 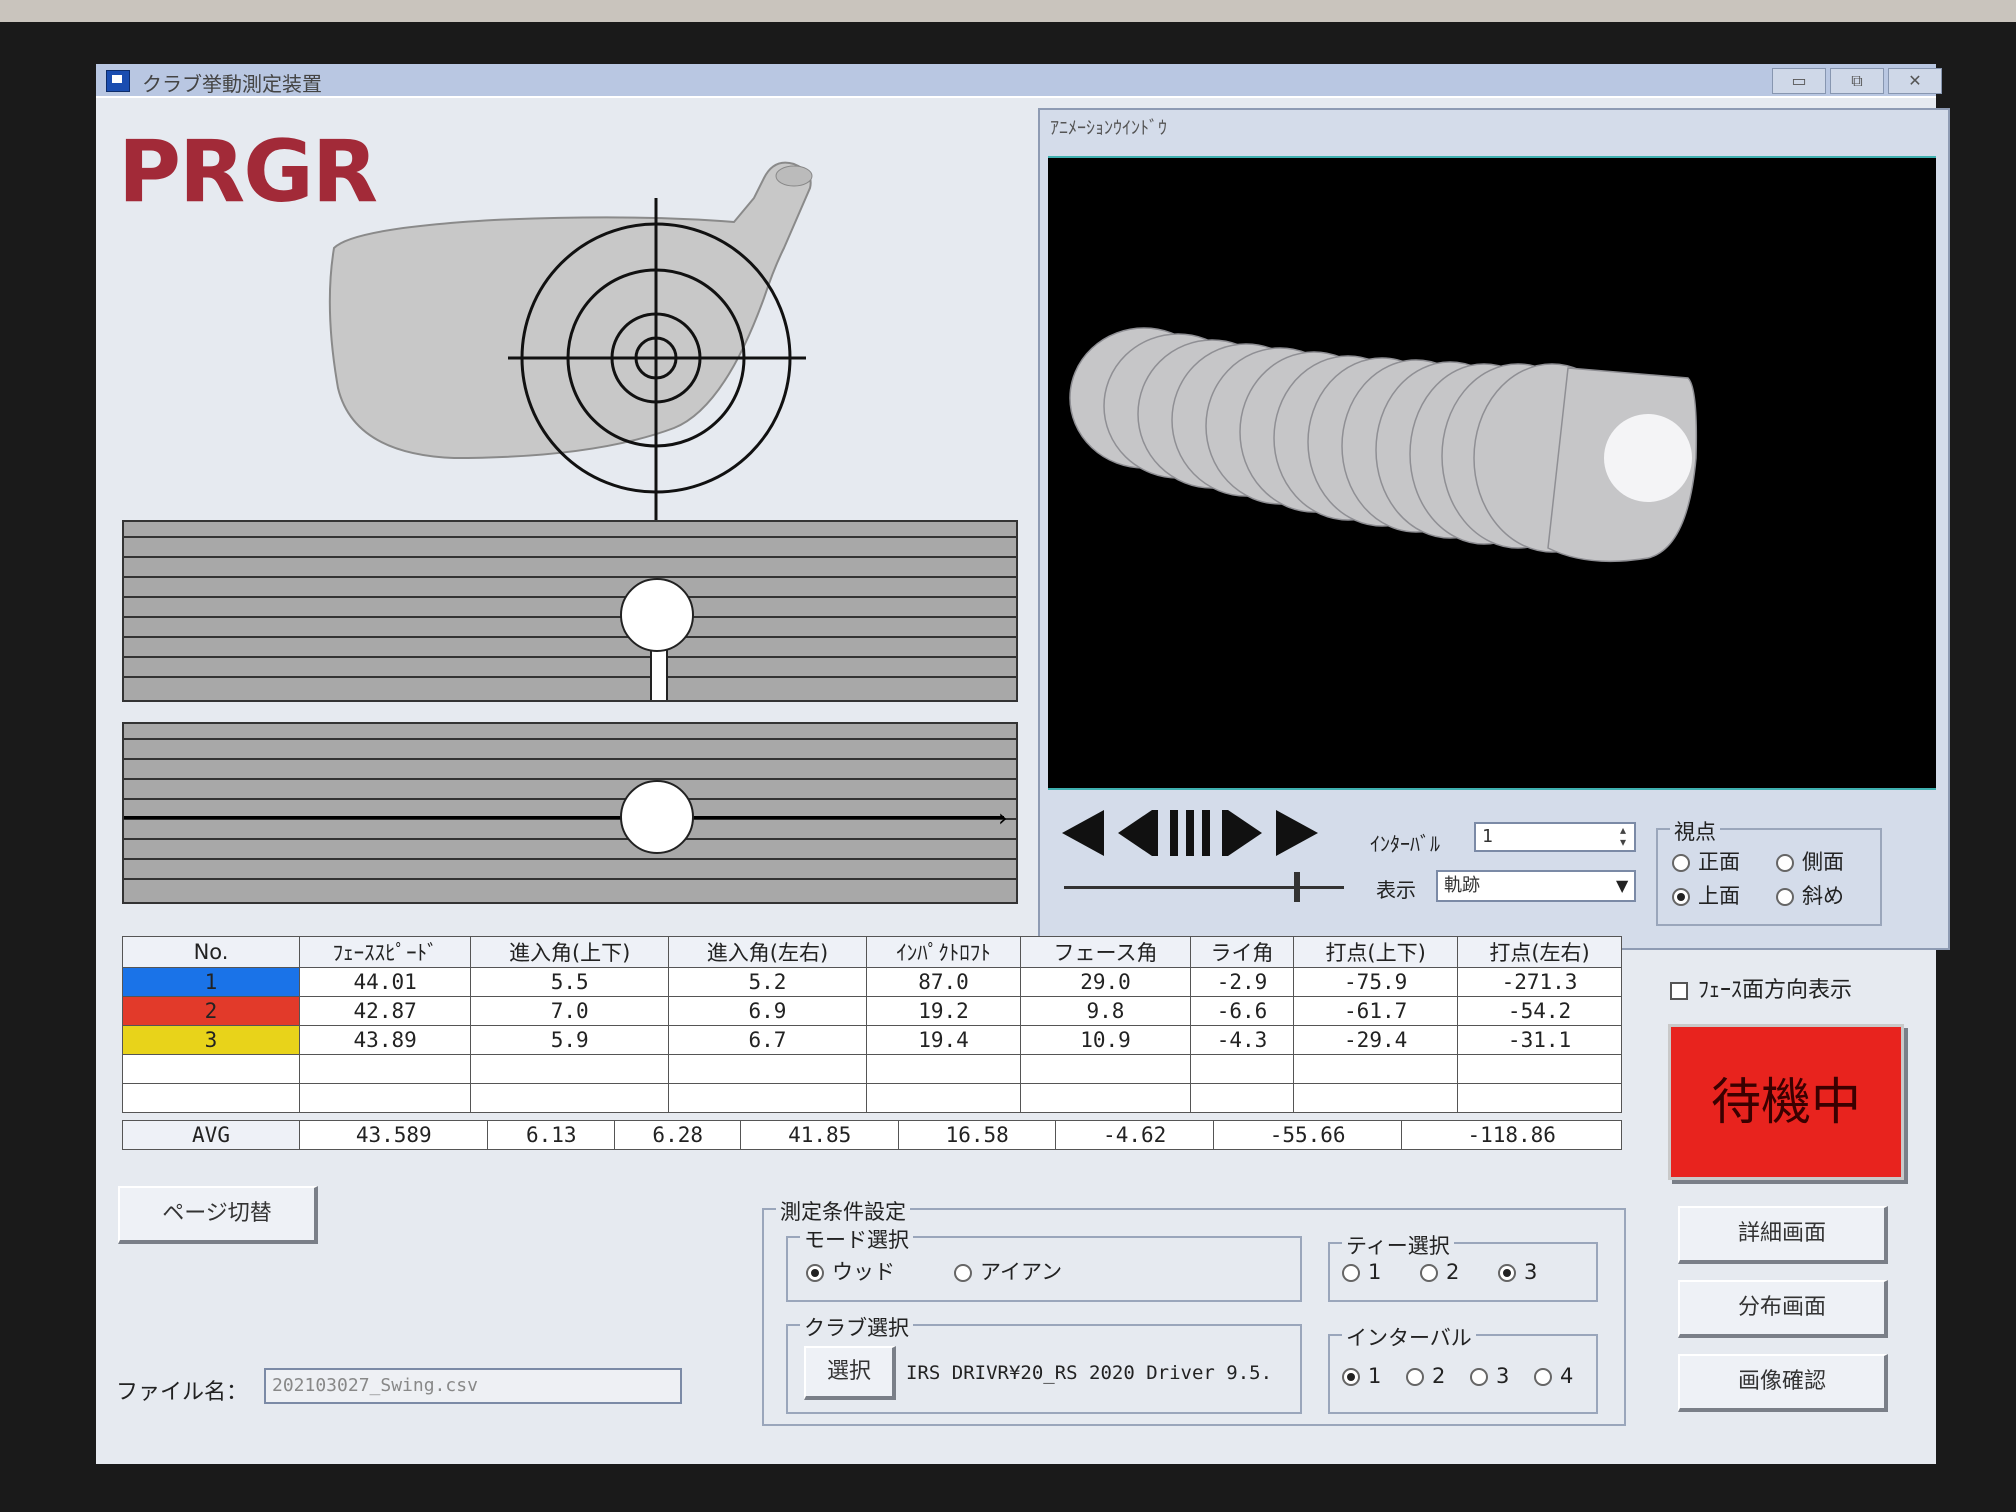 I want to click on display-select: 軌跡, so click(x=1536, y=886).